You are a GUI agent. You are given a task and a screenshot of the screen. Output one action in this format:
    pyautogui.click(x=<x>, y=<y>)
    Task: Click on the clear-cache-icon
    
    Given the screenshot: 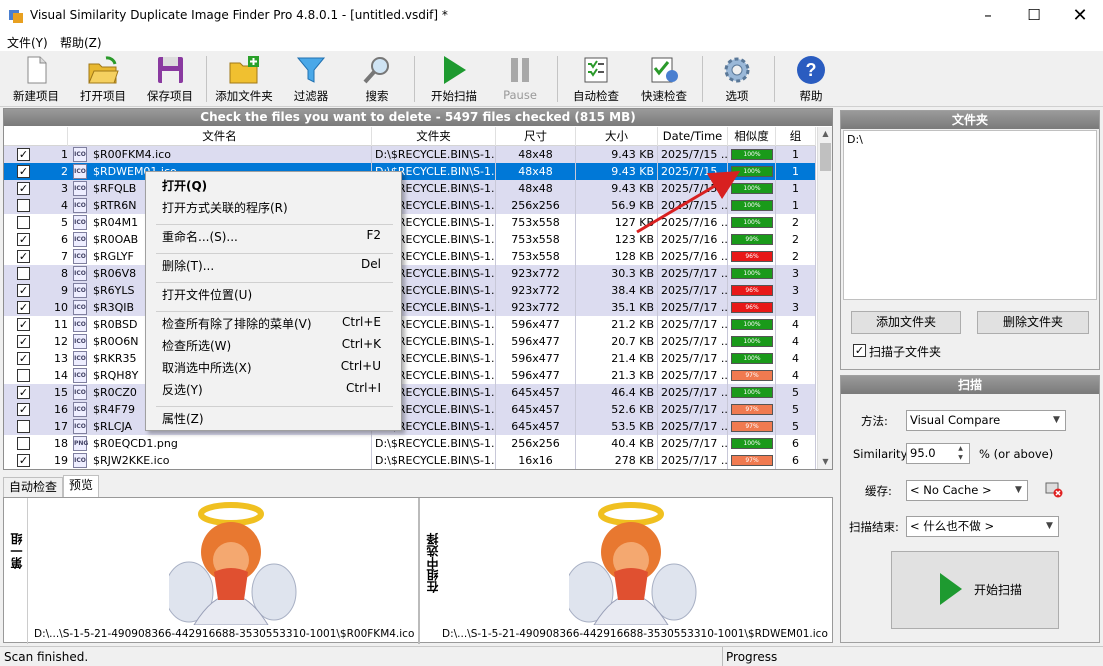 What is the action you would take?
    pyautogui.click(x=1054, y=490)
    